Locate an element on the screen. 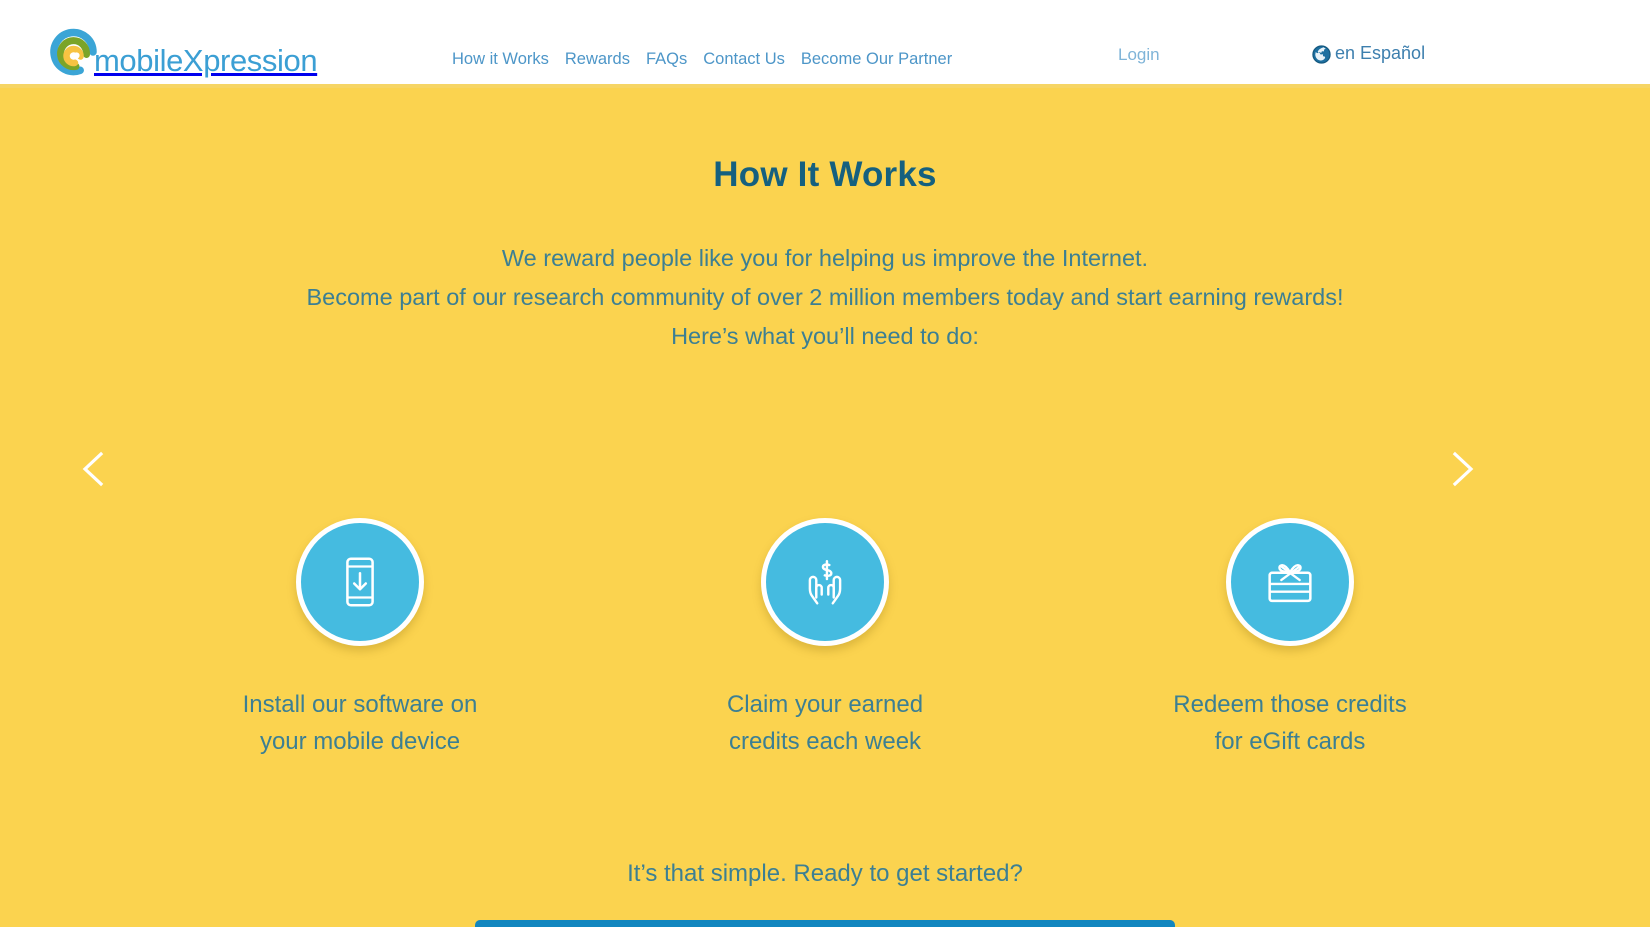 This screenshot has height=927, width=1650. step-redeem-credits: Redeem those credits for eGift cards is located at coordinates (1290, 639).